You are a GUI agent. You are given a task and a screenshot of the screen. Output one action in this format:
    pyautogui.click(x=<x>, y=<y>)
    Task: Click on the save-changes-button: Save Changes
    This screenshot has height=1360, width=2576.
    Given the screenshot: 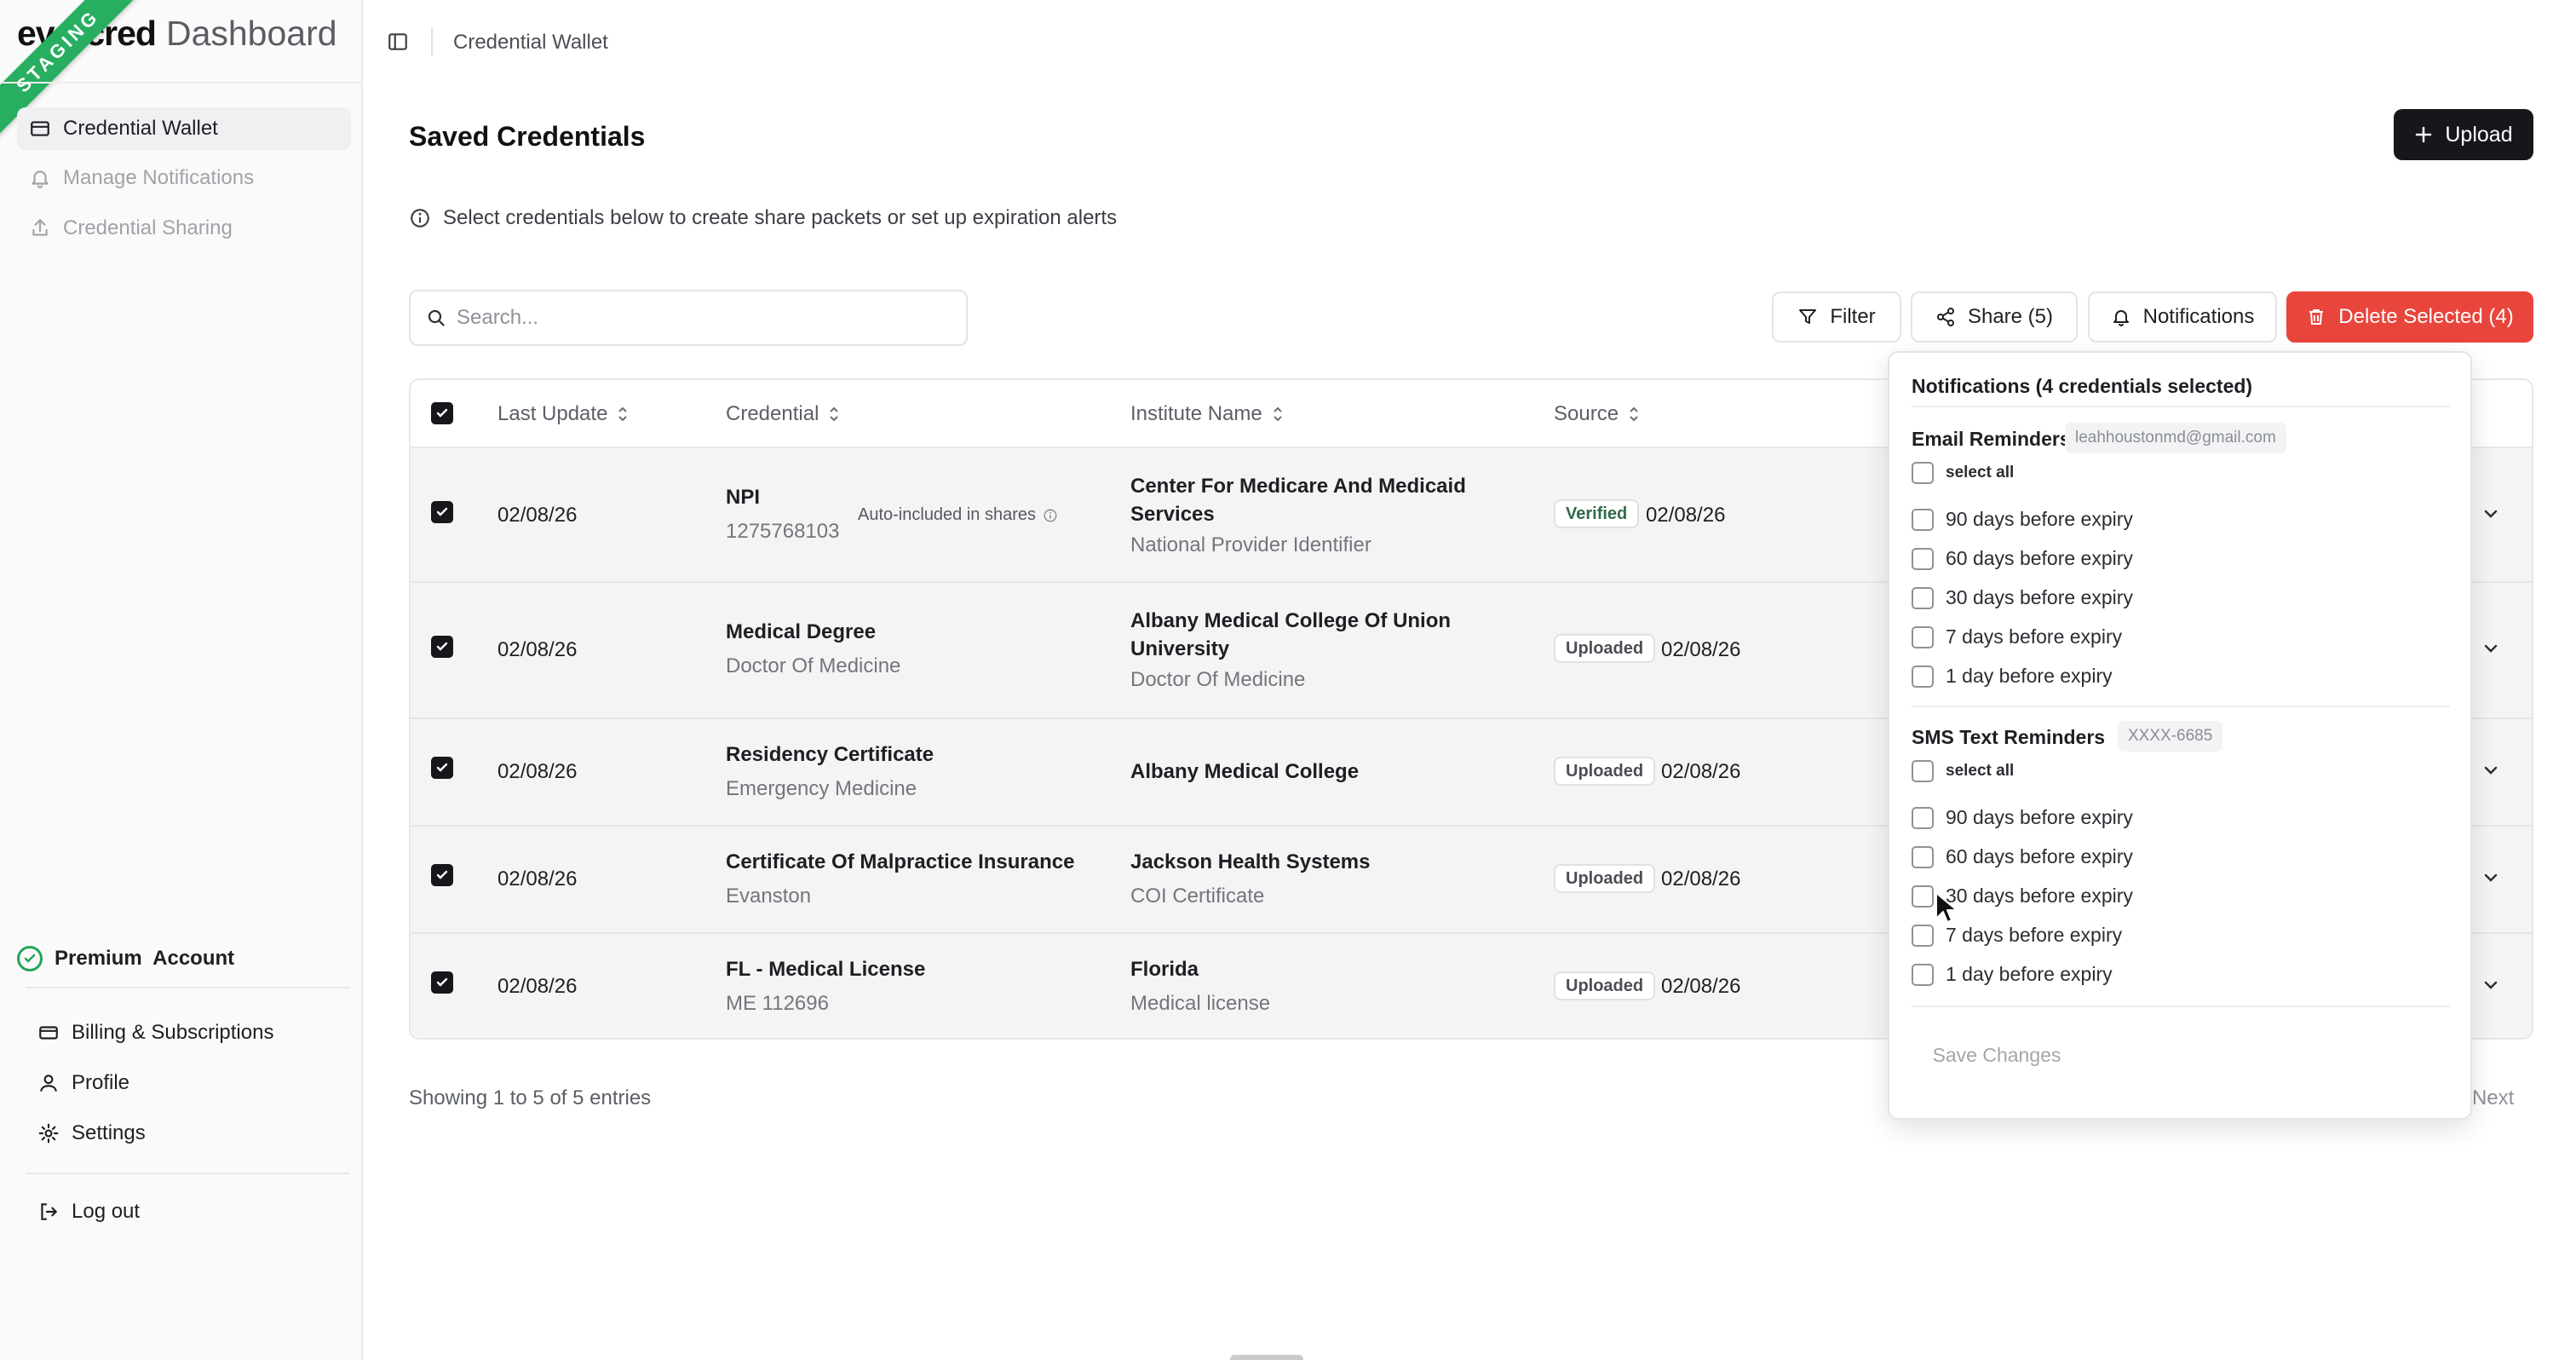 What is the action you would take?
    pyautogui.click(x=1997, y=1055)
    